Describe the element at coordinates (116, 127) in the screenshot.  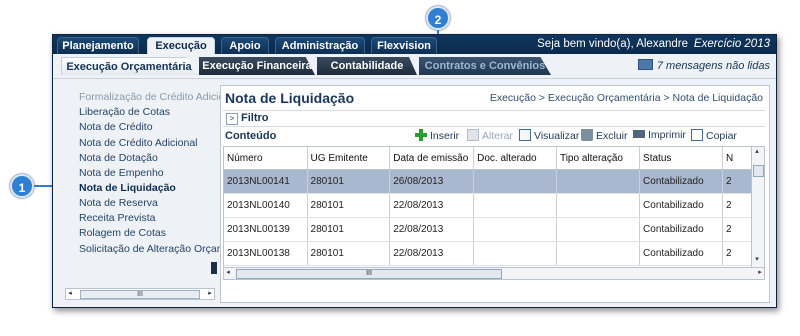
I see `sidebar-item-nota-credito: Nota de Crédito` at that location.